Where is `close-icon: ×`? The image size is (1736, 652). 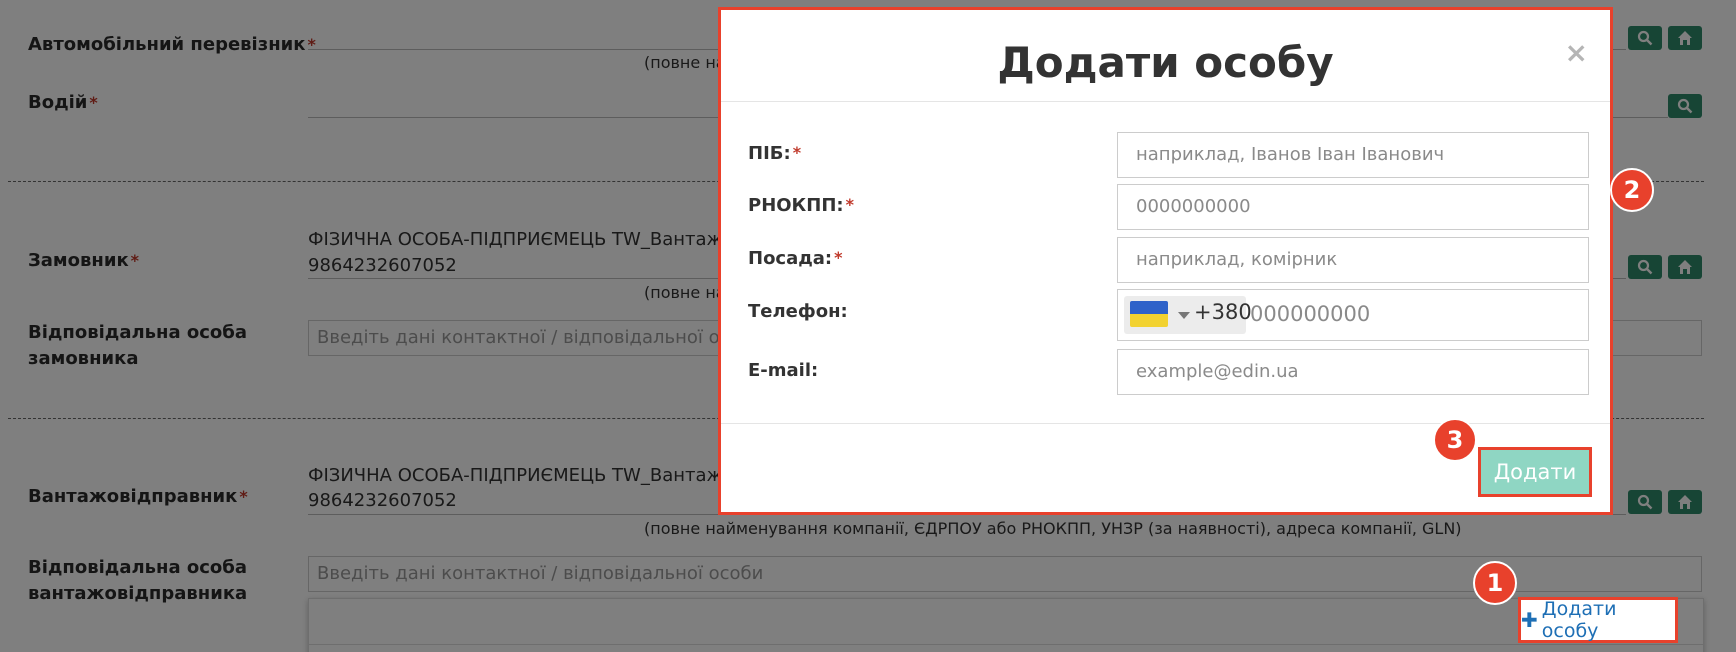
close-icon: × is located at coordinates (1576, 52).